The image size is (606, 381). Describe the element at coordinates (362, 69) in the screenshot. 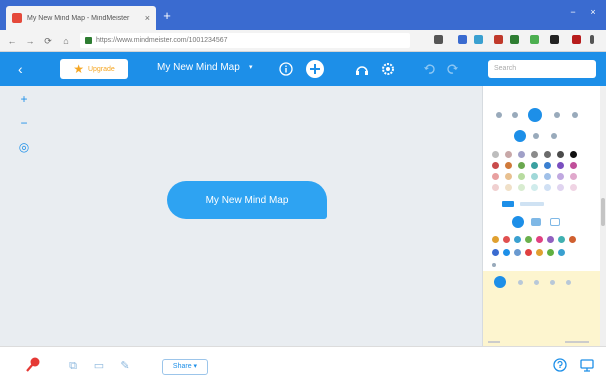

I see `headphones-icon` at that location.